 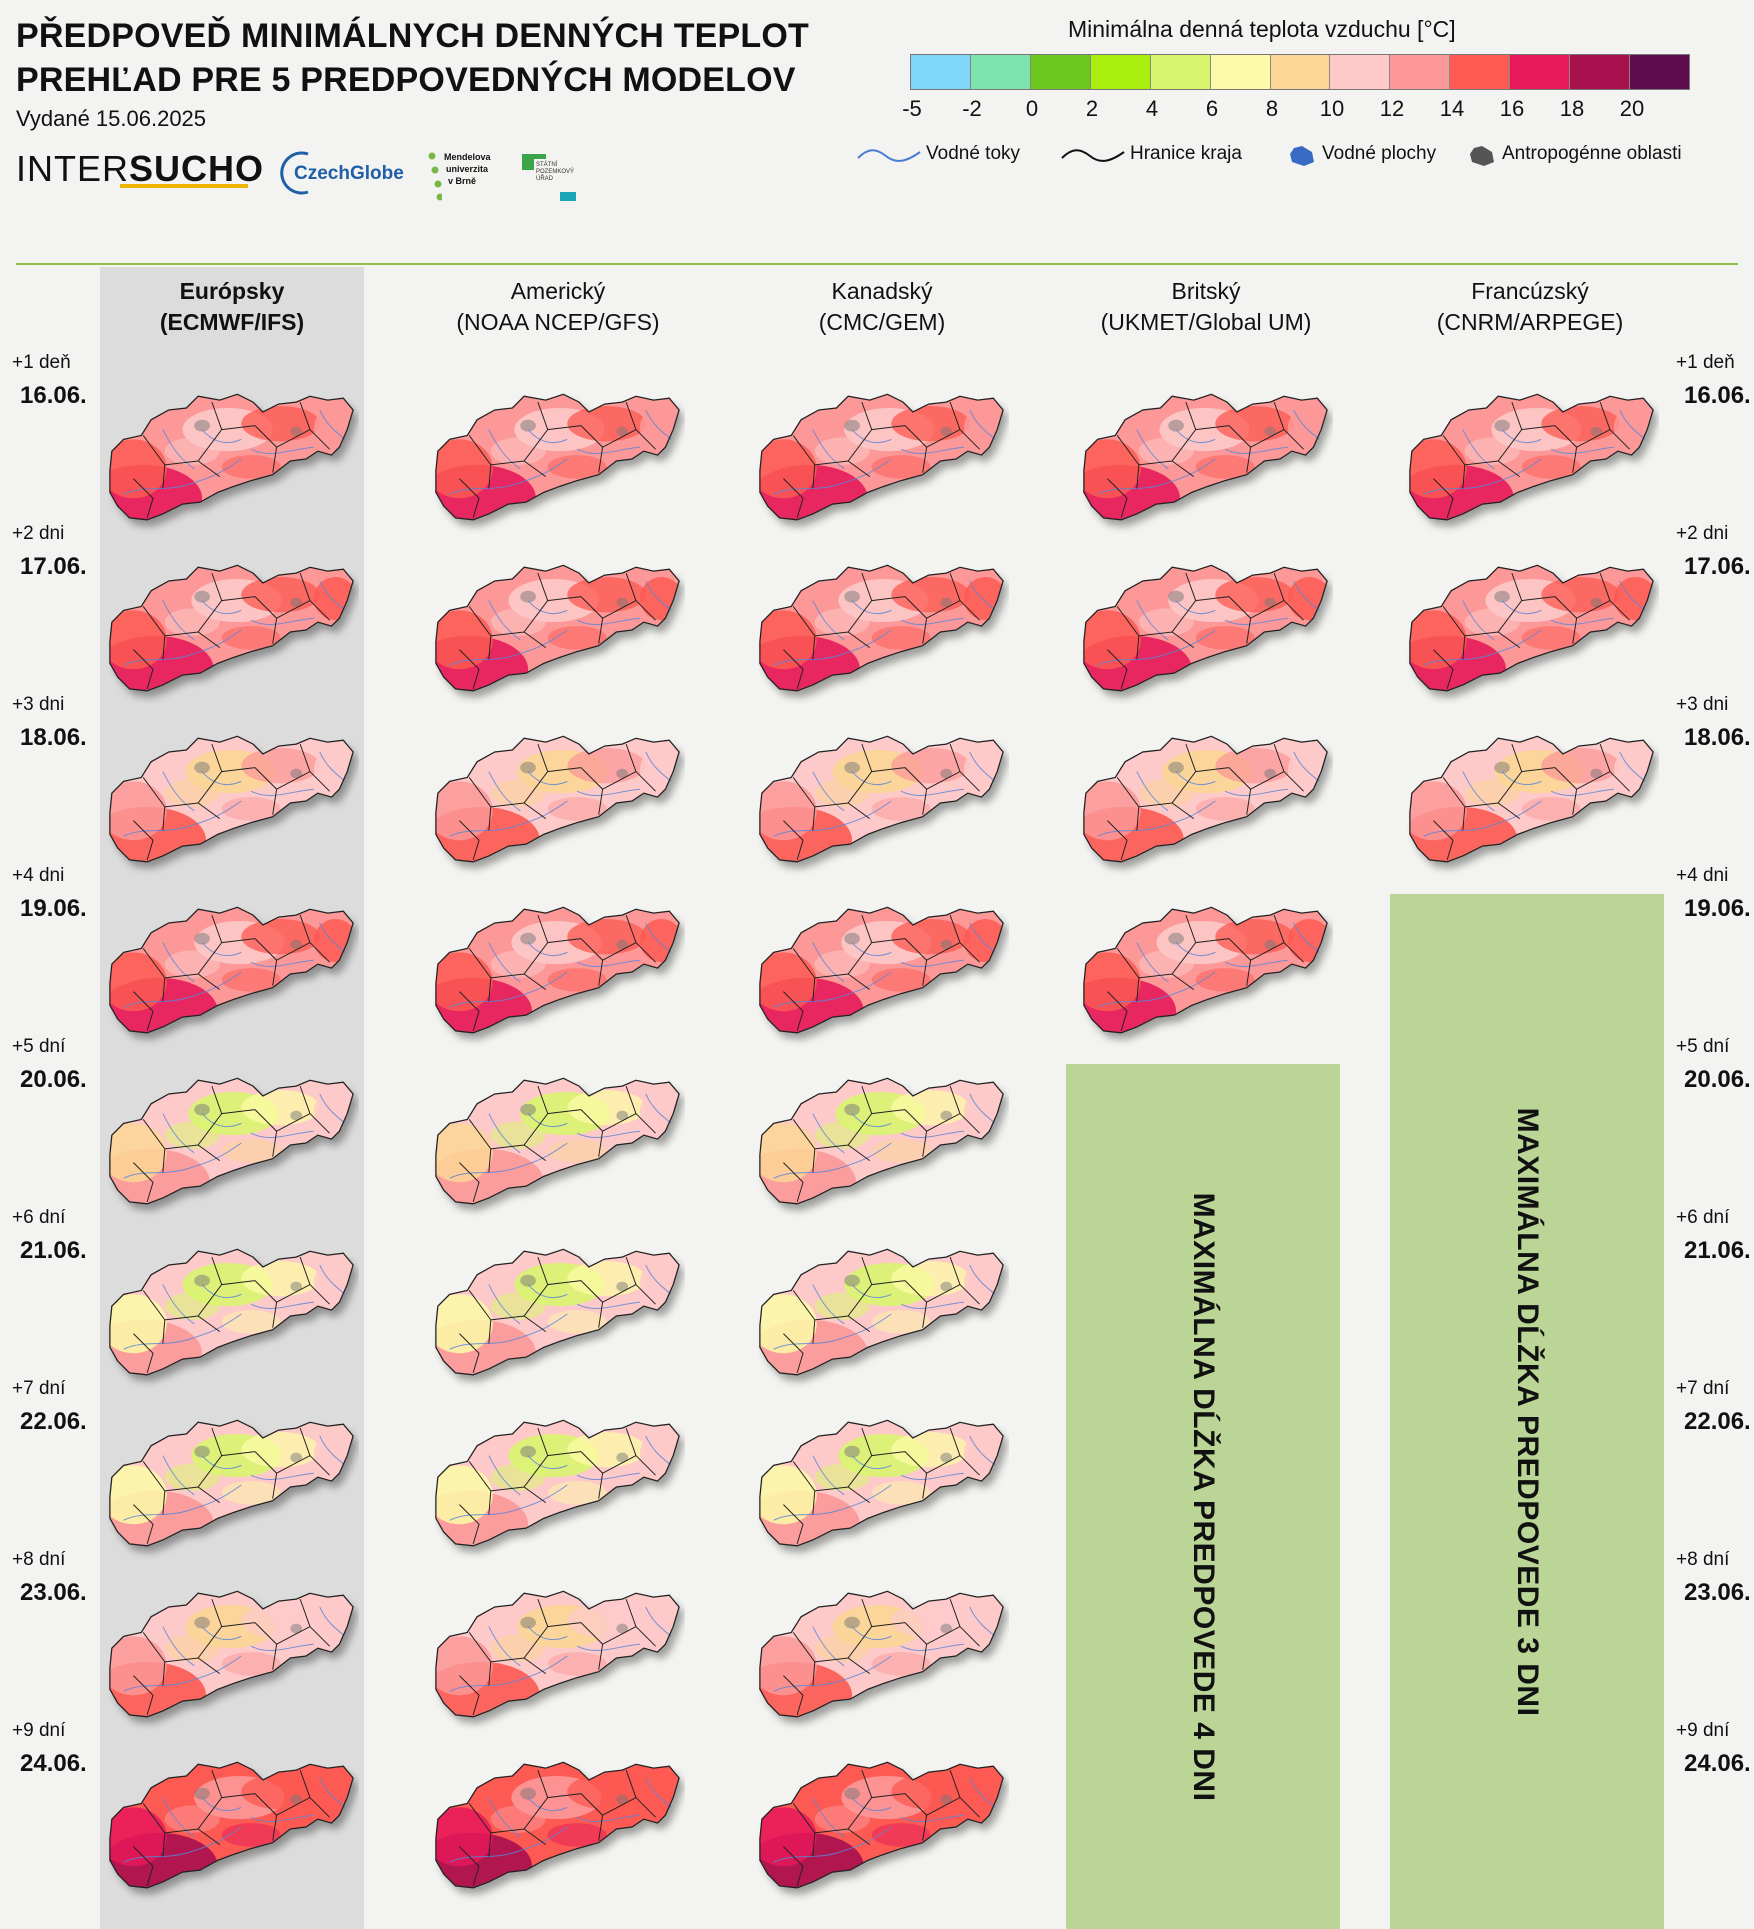 What do you see at coordinates (1186, 153) in the screenshot?
I see `legend-symbol-label: Hranice kraja` at bounding box center [1186, 153].